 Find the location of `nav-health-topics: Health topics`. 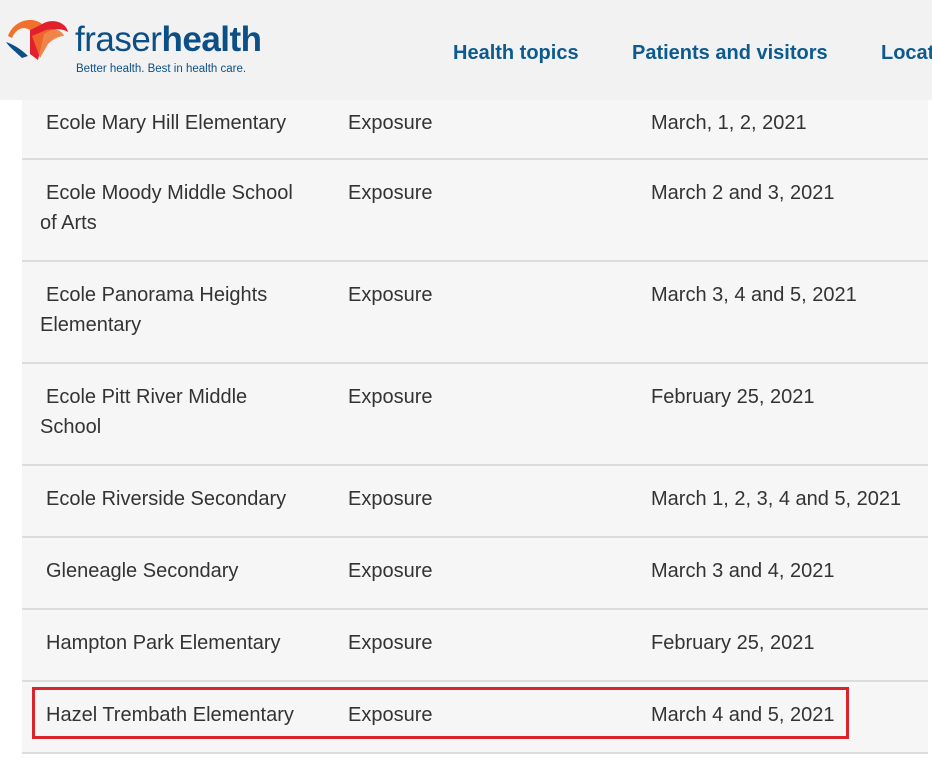

nav-health-topics: Health topics is located at coordinates (516, 53).